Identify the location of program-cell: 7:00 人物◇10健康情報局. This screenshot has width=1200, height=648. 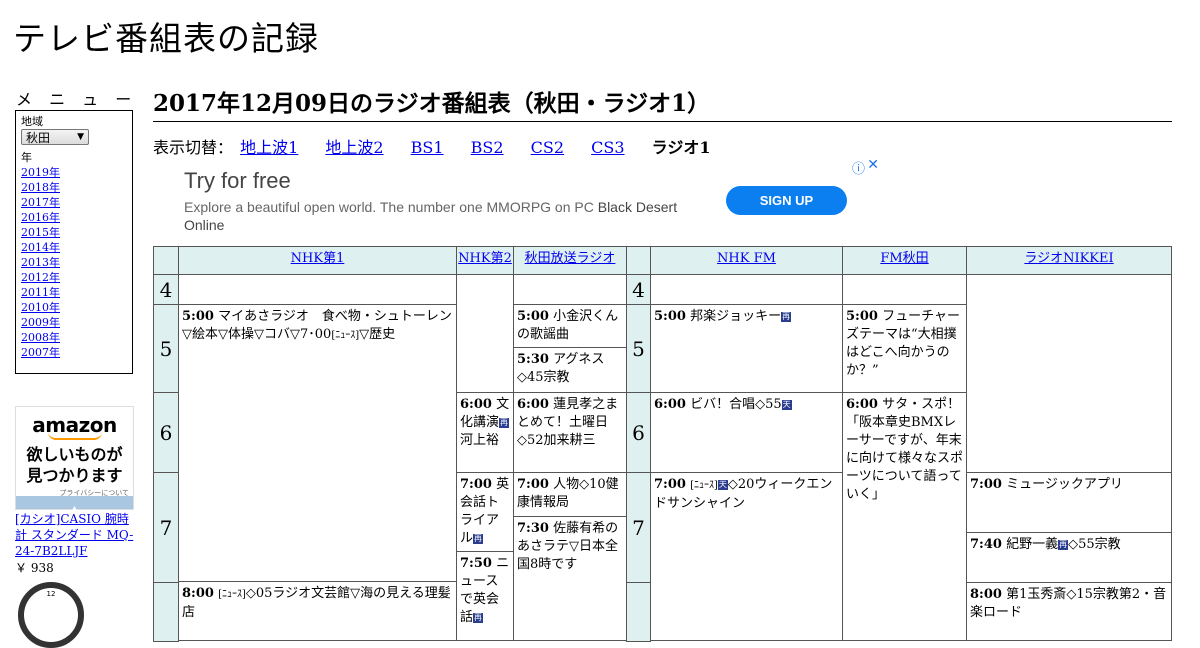
(570, 494).